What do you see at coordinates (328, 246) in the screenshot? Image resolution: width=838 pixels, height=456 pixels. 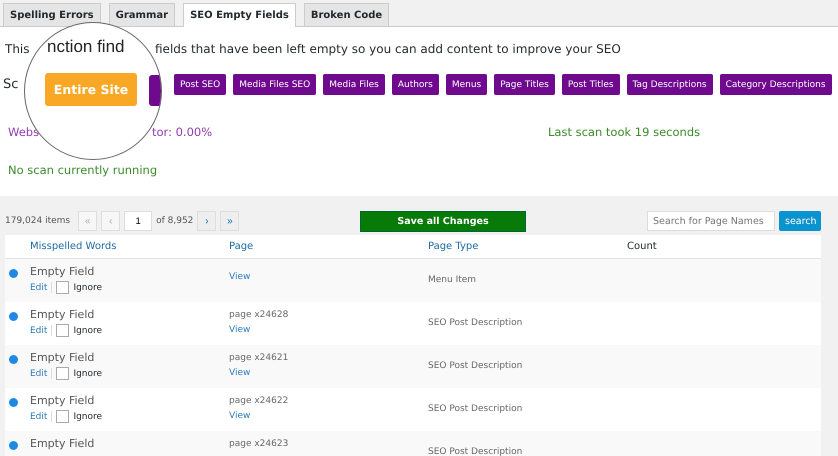 I see `column-header-link: Page` at bounding box center [328, 246].